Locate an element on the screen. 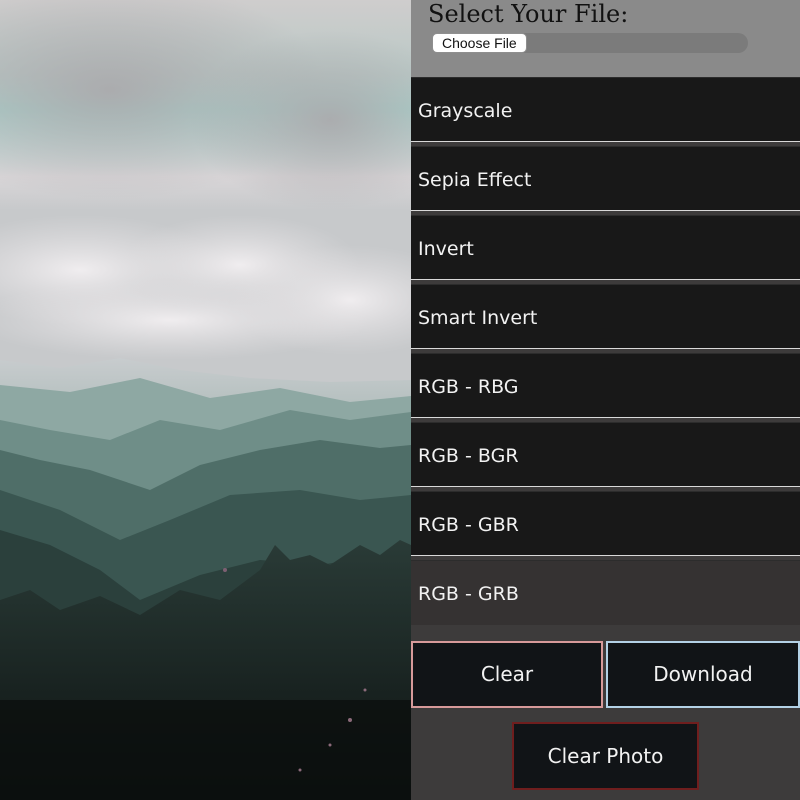 Image resolution: width=800 pixels, height=800 pixels. clear-photo-button: Clear Photo is located at coordinates (605, 756).